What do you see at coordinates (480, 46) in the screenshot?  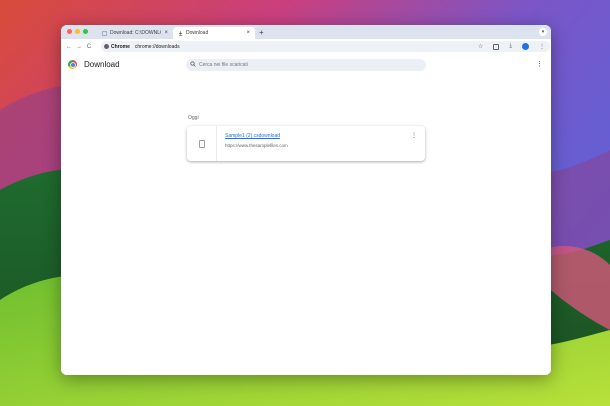 I see `bookmark-star-icon: ☆` at bounding box center [480, 46].